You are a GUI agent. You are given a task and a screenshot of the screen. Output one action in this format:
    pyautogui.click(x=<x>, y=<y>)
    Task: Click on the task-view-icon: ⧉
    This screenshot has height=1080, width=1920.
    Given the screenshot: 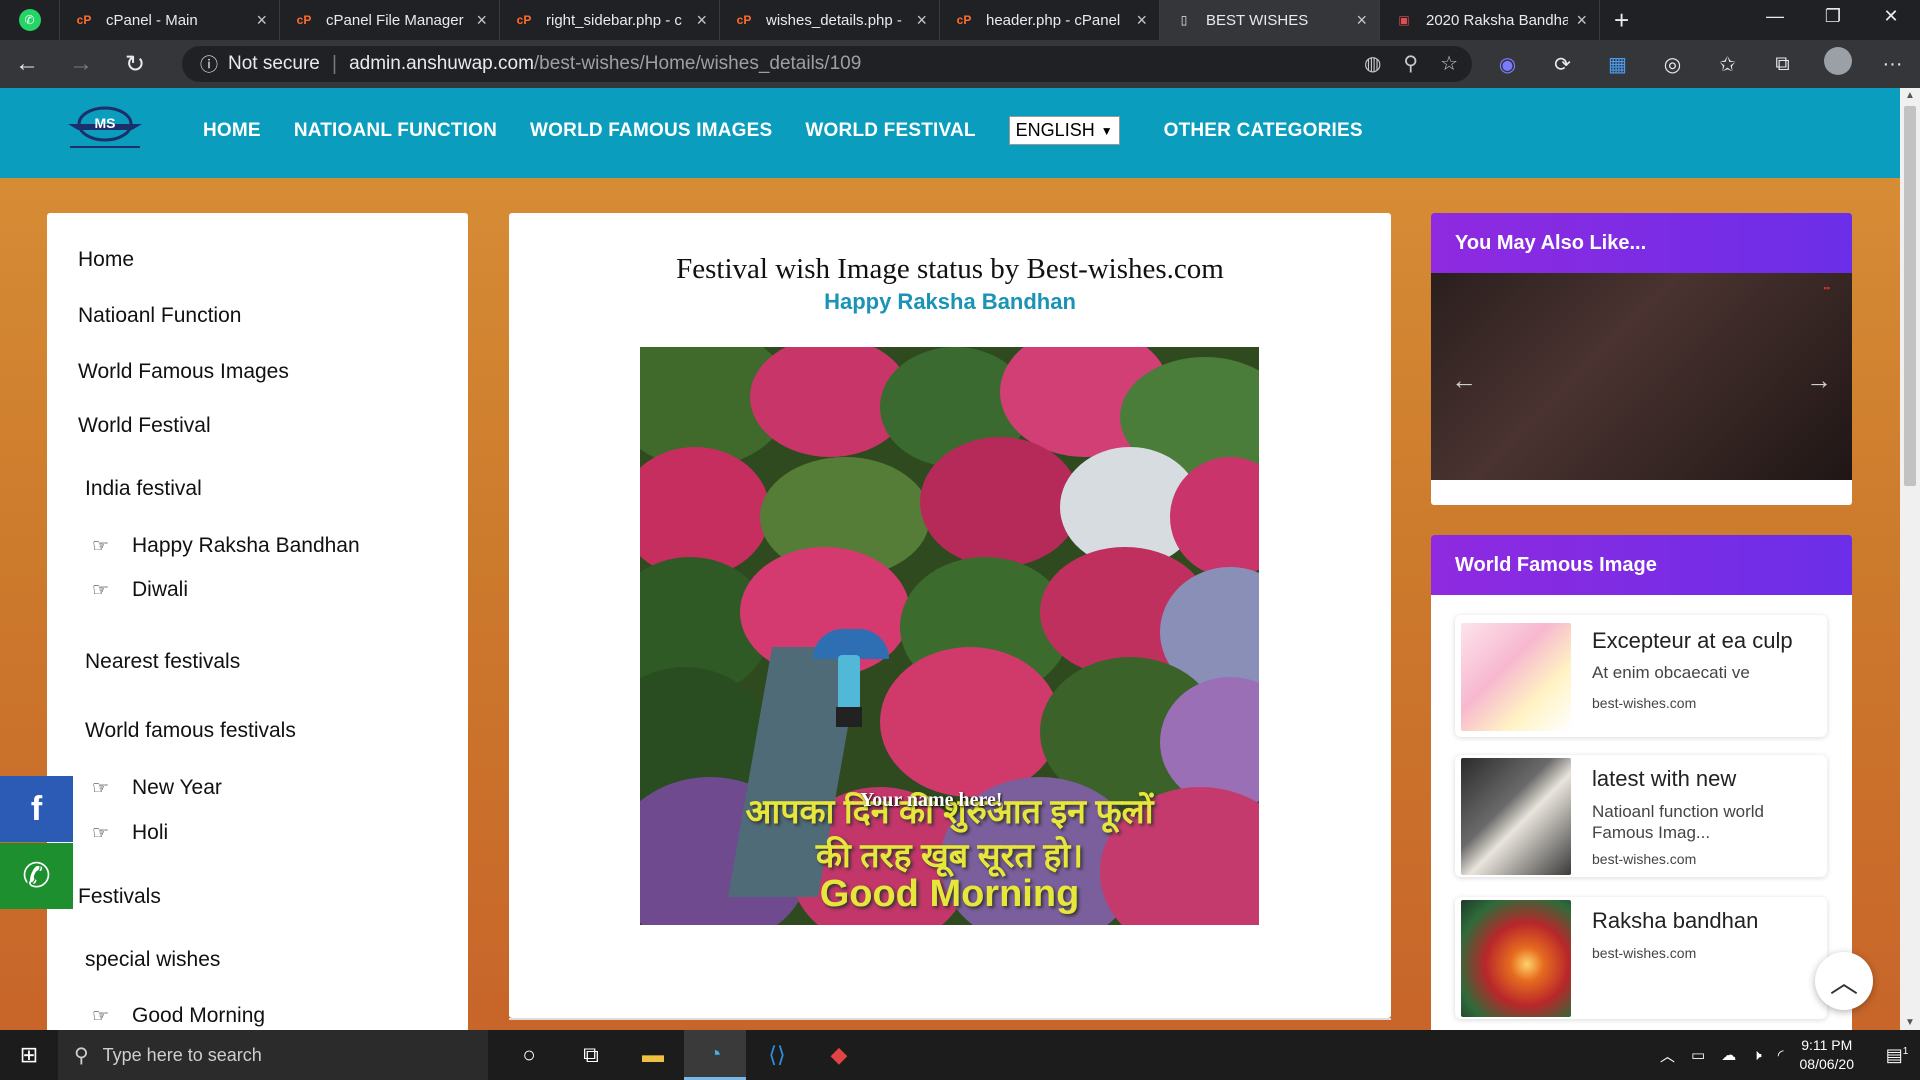 What is the action you would take?
    pyautogui.click(x=591, y=1055)
    